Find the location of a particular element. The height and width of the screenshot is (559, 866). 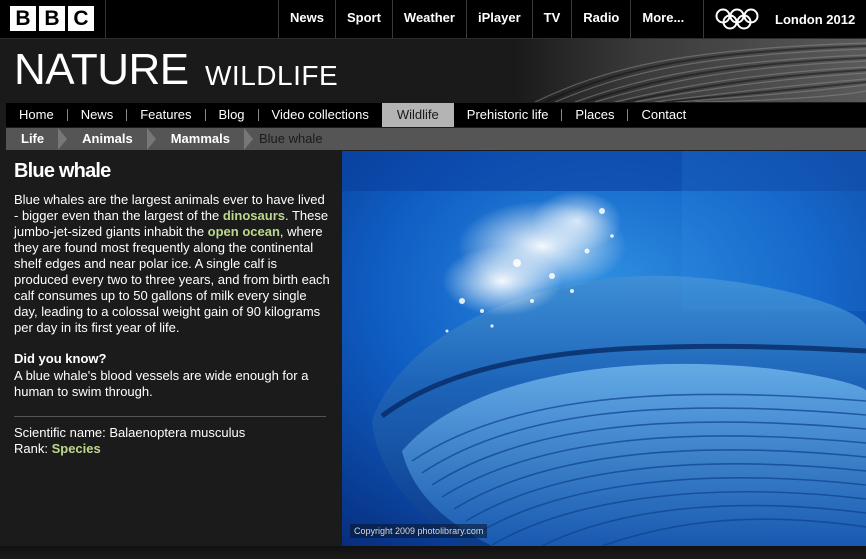

global-nav-tv: TV is located at coordinates (551, 19).